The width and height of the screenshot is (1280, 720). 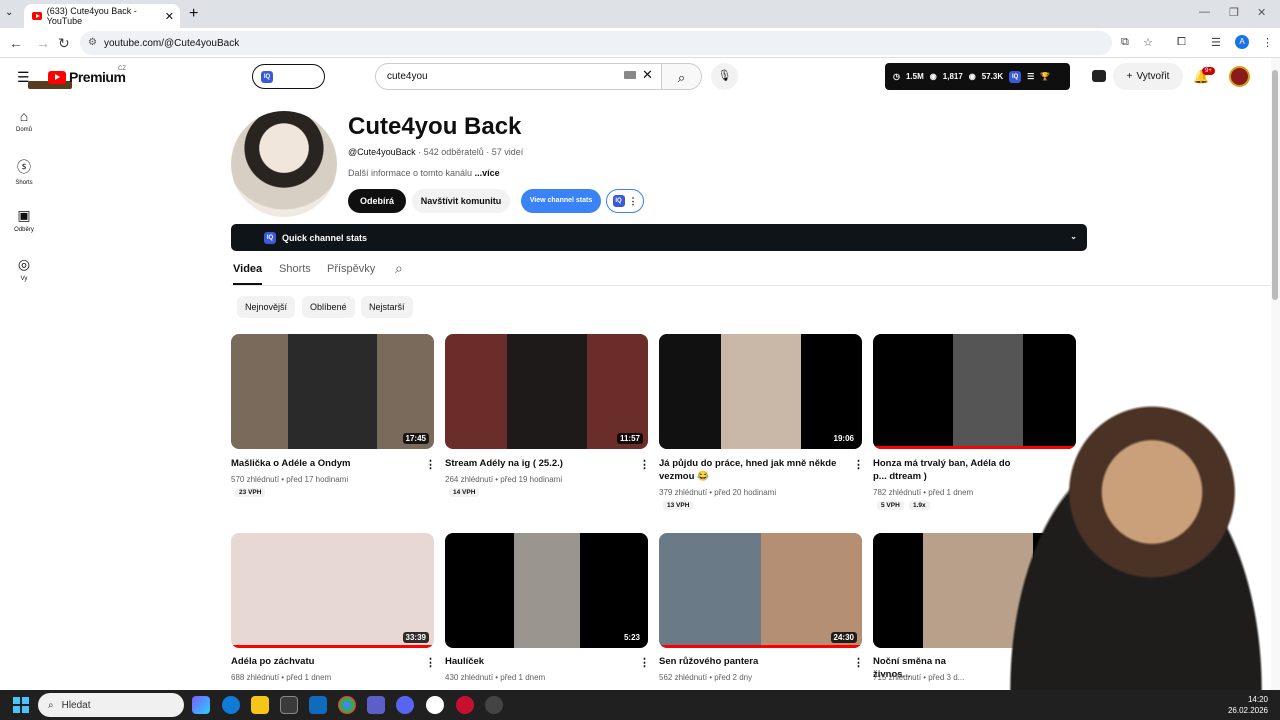 What do you see at coordinates (647, 75) in the screenshot?
I see `clear-search-icon: ✕` at bounding box center [647, 75].